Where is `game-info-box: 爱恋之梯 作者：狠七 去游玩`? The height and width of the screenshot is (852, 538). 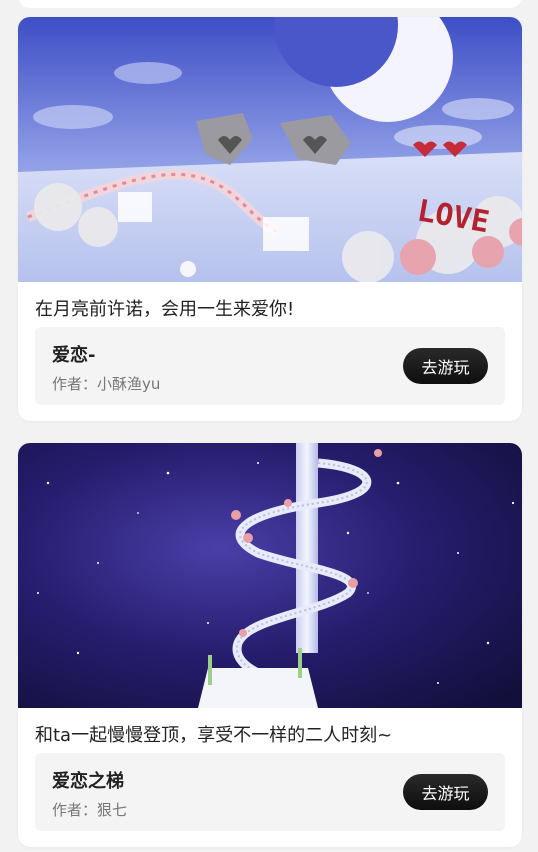
game-info-box: 爱恋之梯 作者：狠七 去游玩 is located at coordinates (270, 792).